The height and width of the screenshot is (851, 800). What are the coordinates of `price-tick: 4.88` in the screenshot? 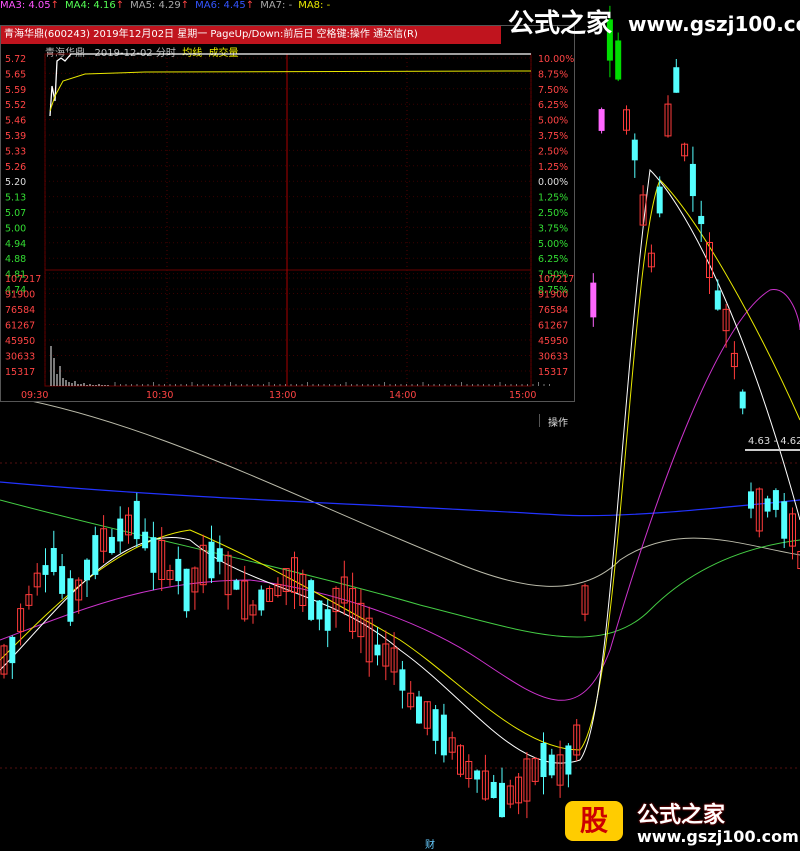 It's located at (15, 259).